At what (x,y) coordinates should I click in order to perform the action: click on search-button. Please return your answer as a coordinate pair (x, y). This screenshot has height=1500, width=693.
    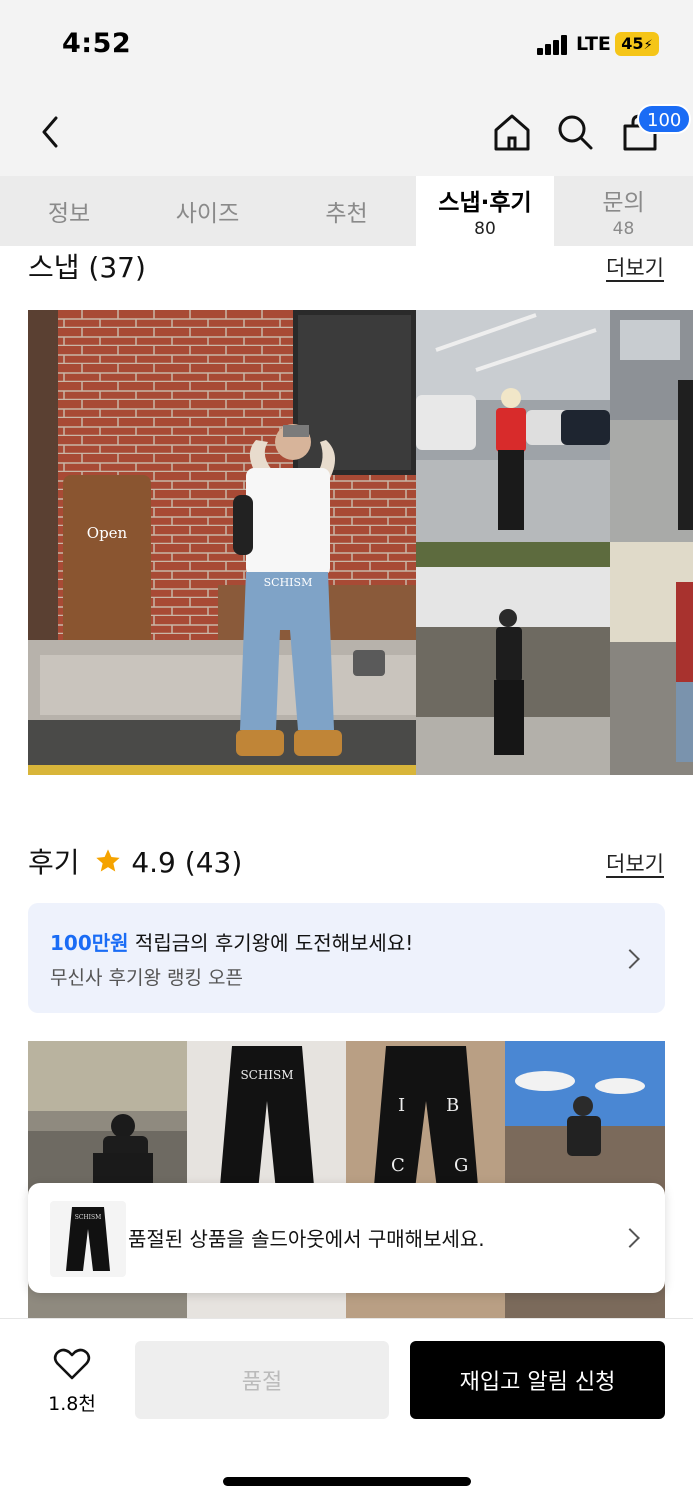
    Looking at the image, I should click on (575, 132).